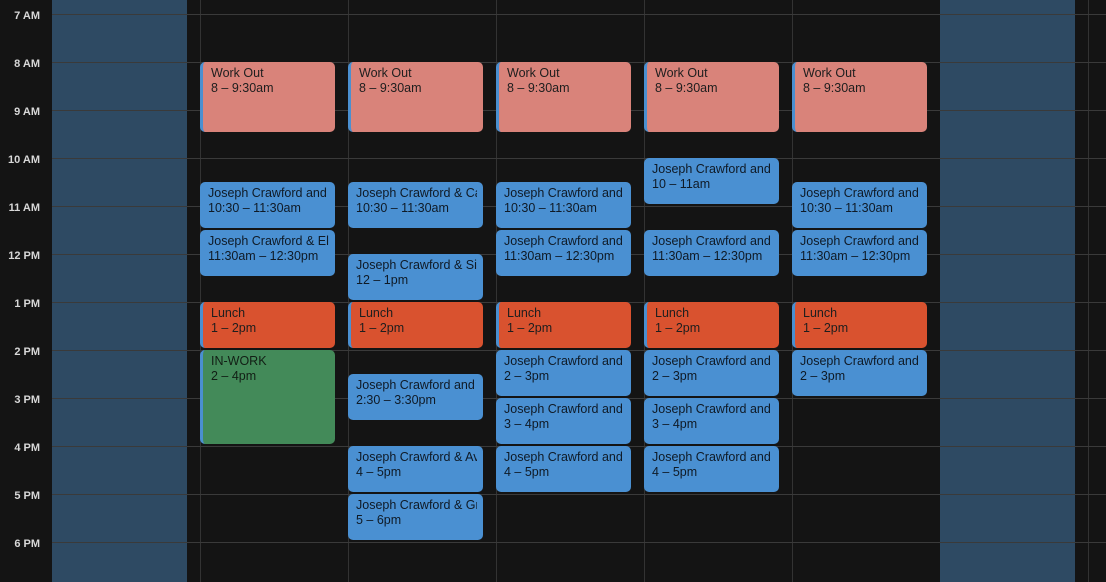 The height and width of the screenshot is (582, 1106). I want to click on time-label: 12 PM, so click(24, 256).